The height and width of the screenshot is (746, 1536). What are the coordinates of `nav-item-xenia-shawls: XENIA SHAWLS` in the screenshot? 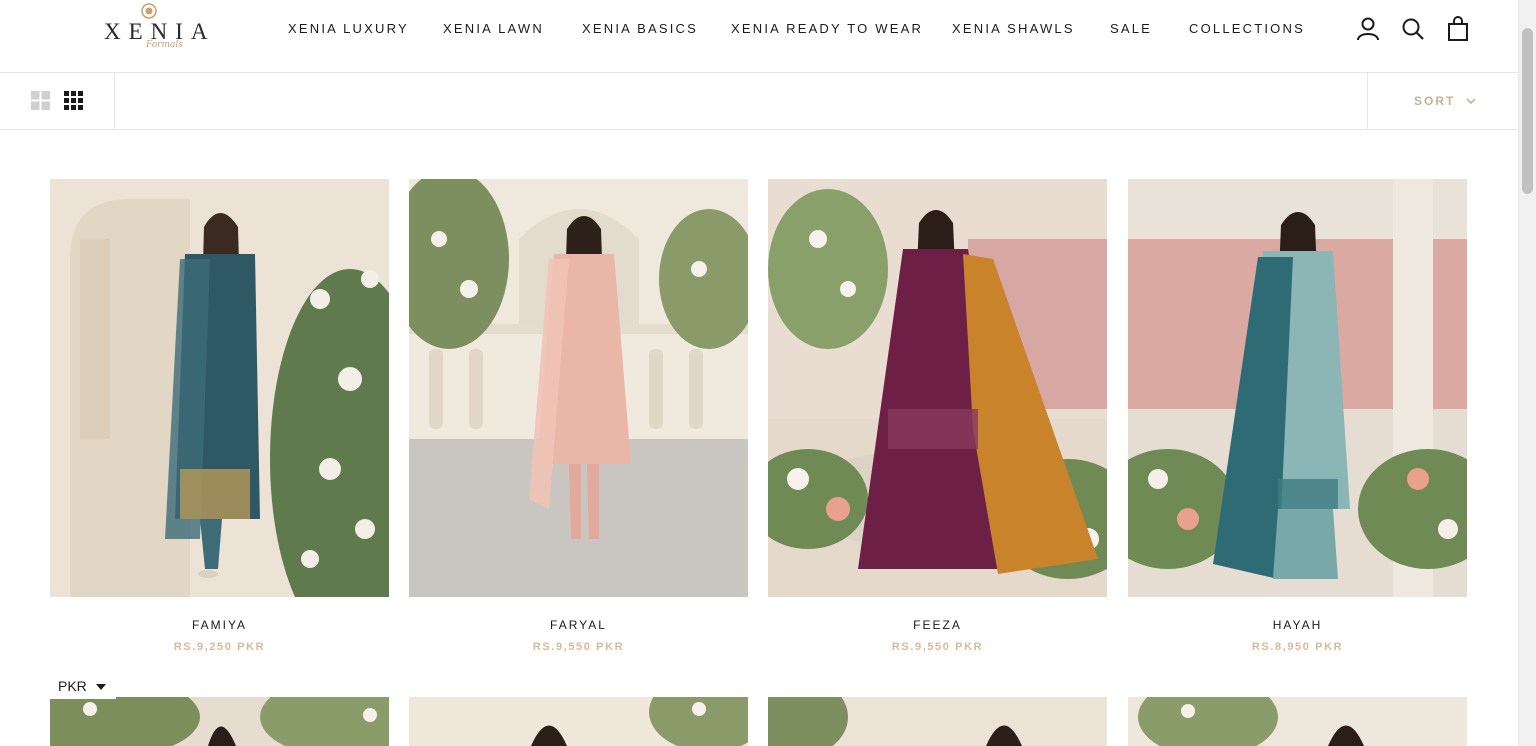 It's located at (1013, 29).